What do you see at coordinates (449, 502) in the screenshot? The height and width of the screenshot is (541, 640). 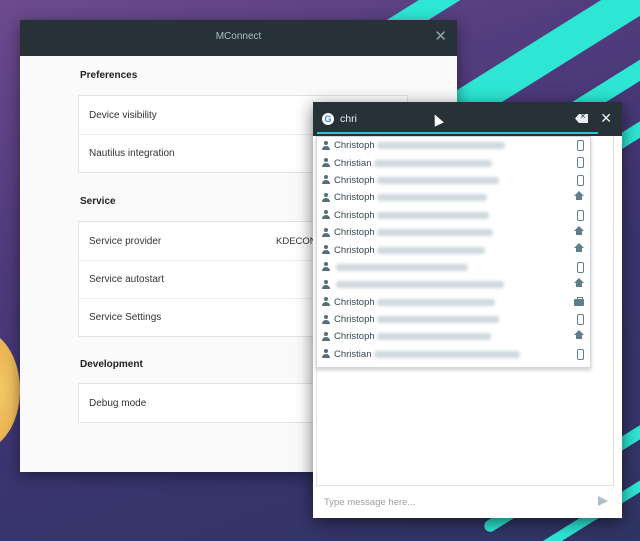 I see `message-input` at bounding box center [449, 502].